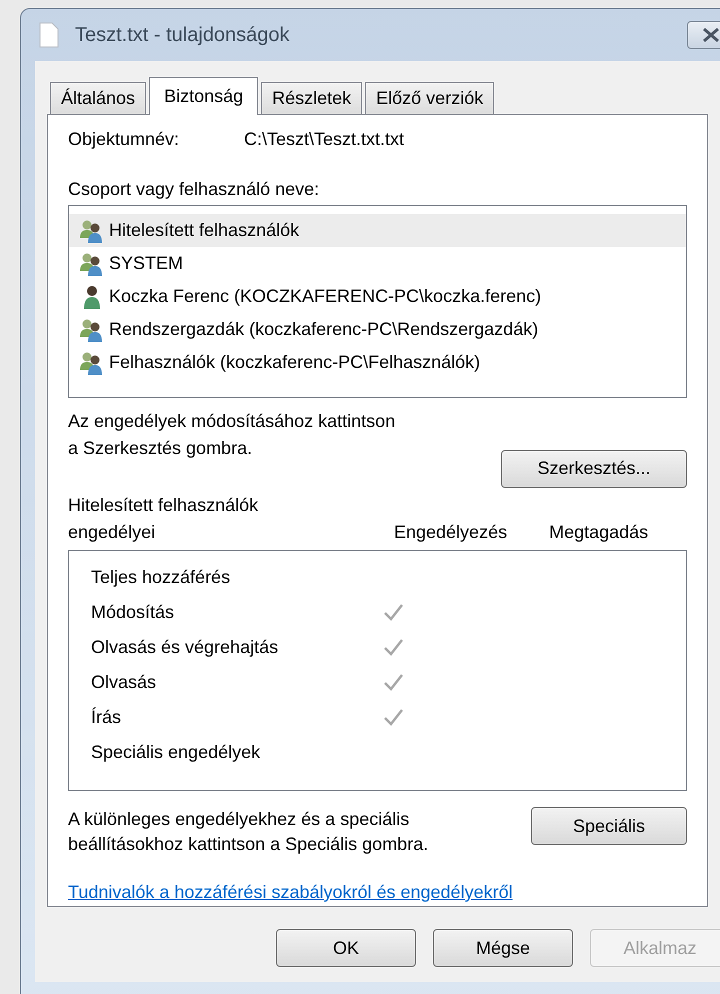 The width and height of the screenshot is (720, 994). What do you see at coordinates (598, 532) in the screenshot?
I see `deny-header: Megtagadás` at bounding box center [598, 532].